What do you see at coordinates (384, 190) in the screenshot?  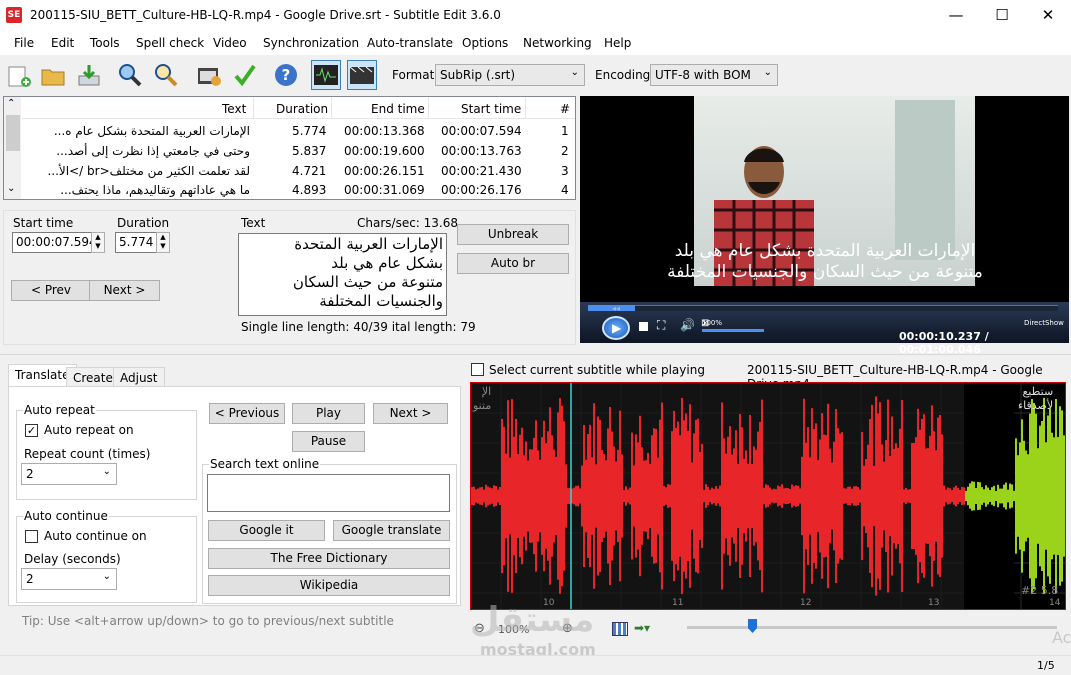 I see `row-end: 00:00:31.069` at bounding box center [384, 190].